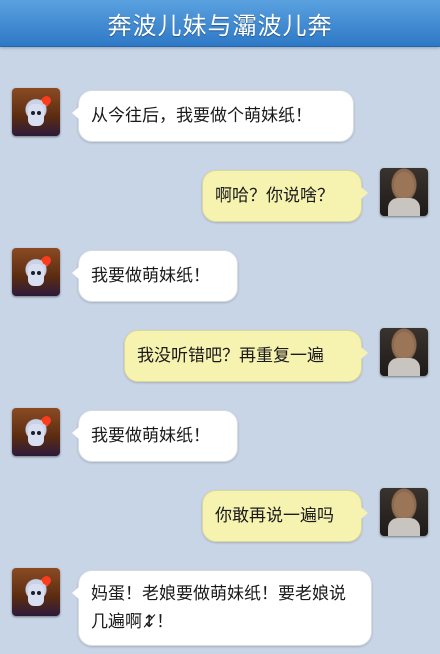 The width and height of the screenshot is (440, 654). Describe the element at coordinates (201, 116) in the screenshot. I see `message-text: 从今往后，我要做个萌妹纸！` at that location.